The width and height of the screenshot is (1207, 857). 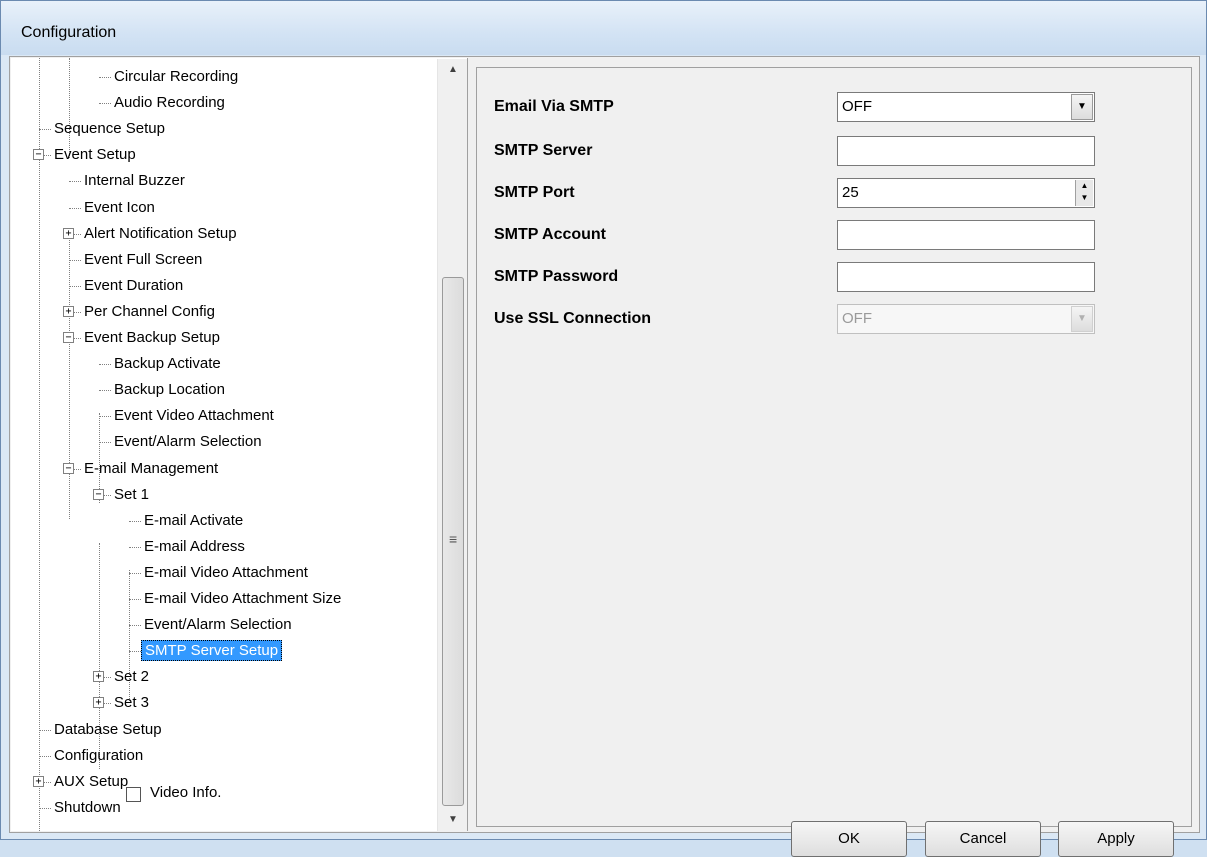 I want to click on tree-item: Backup Activate, so click(x=167, y=364).